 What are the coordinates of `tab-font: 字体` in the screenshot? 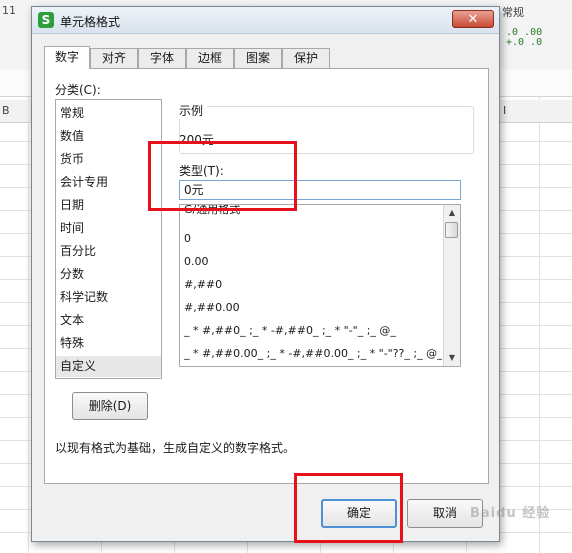 It's located at (162, 58).